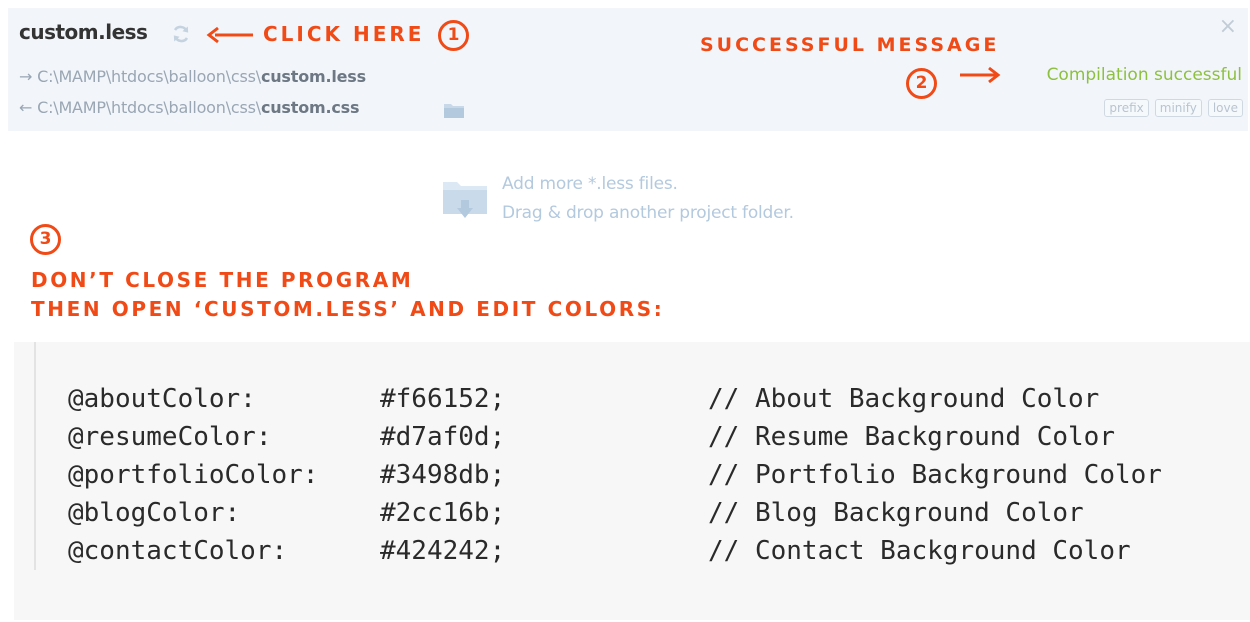 The height and width of the screenshot is (622, 1250). What do you see at coordinates (921, 83) in the screenshot?
I see `step-2-badge: 2` at bounding box center [921, 83].